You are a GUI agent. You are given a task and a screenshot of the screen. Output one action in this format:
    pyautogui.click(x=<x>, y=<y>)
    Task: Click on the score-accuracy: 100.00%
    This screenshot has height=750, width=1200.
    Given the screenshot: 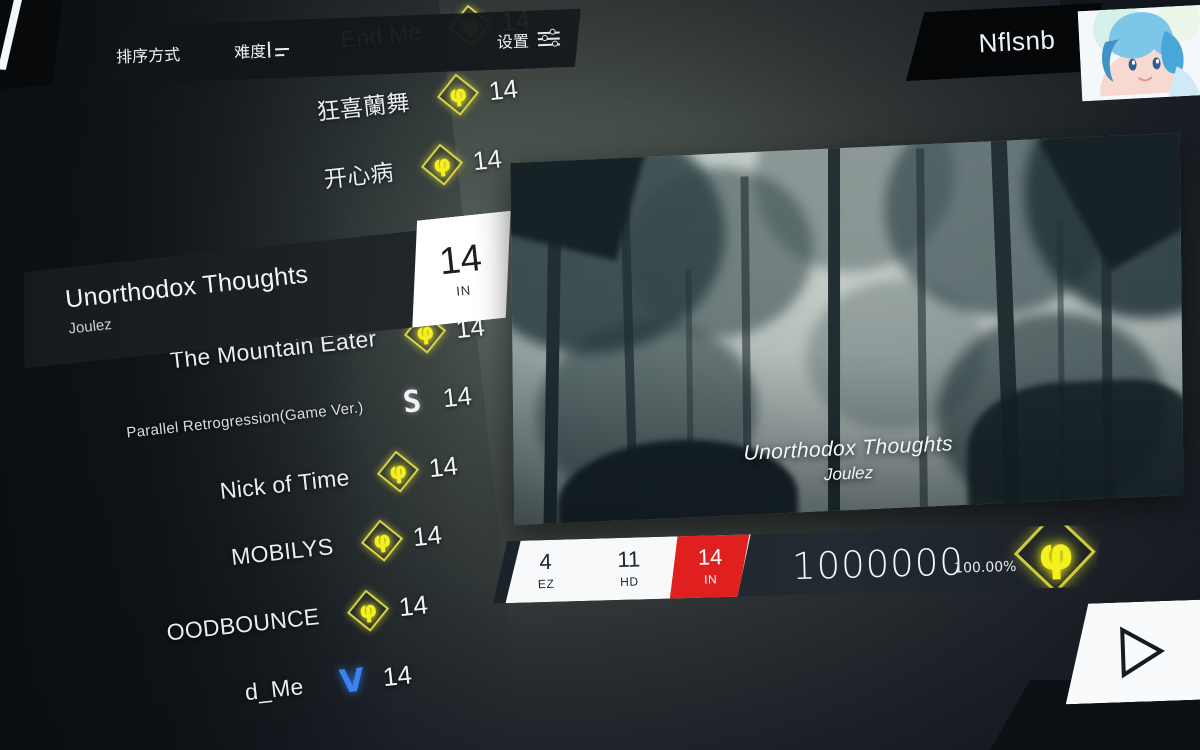 What is the action you would take?
    pyautogui.click(x=985, y=567)
    